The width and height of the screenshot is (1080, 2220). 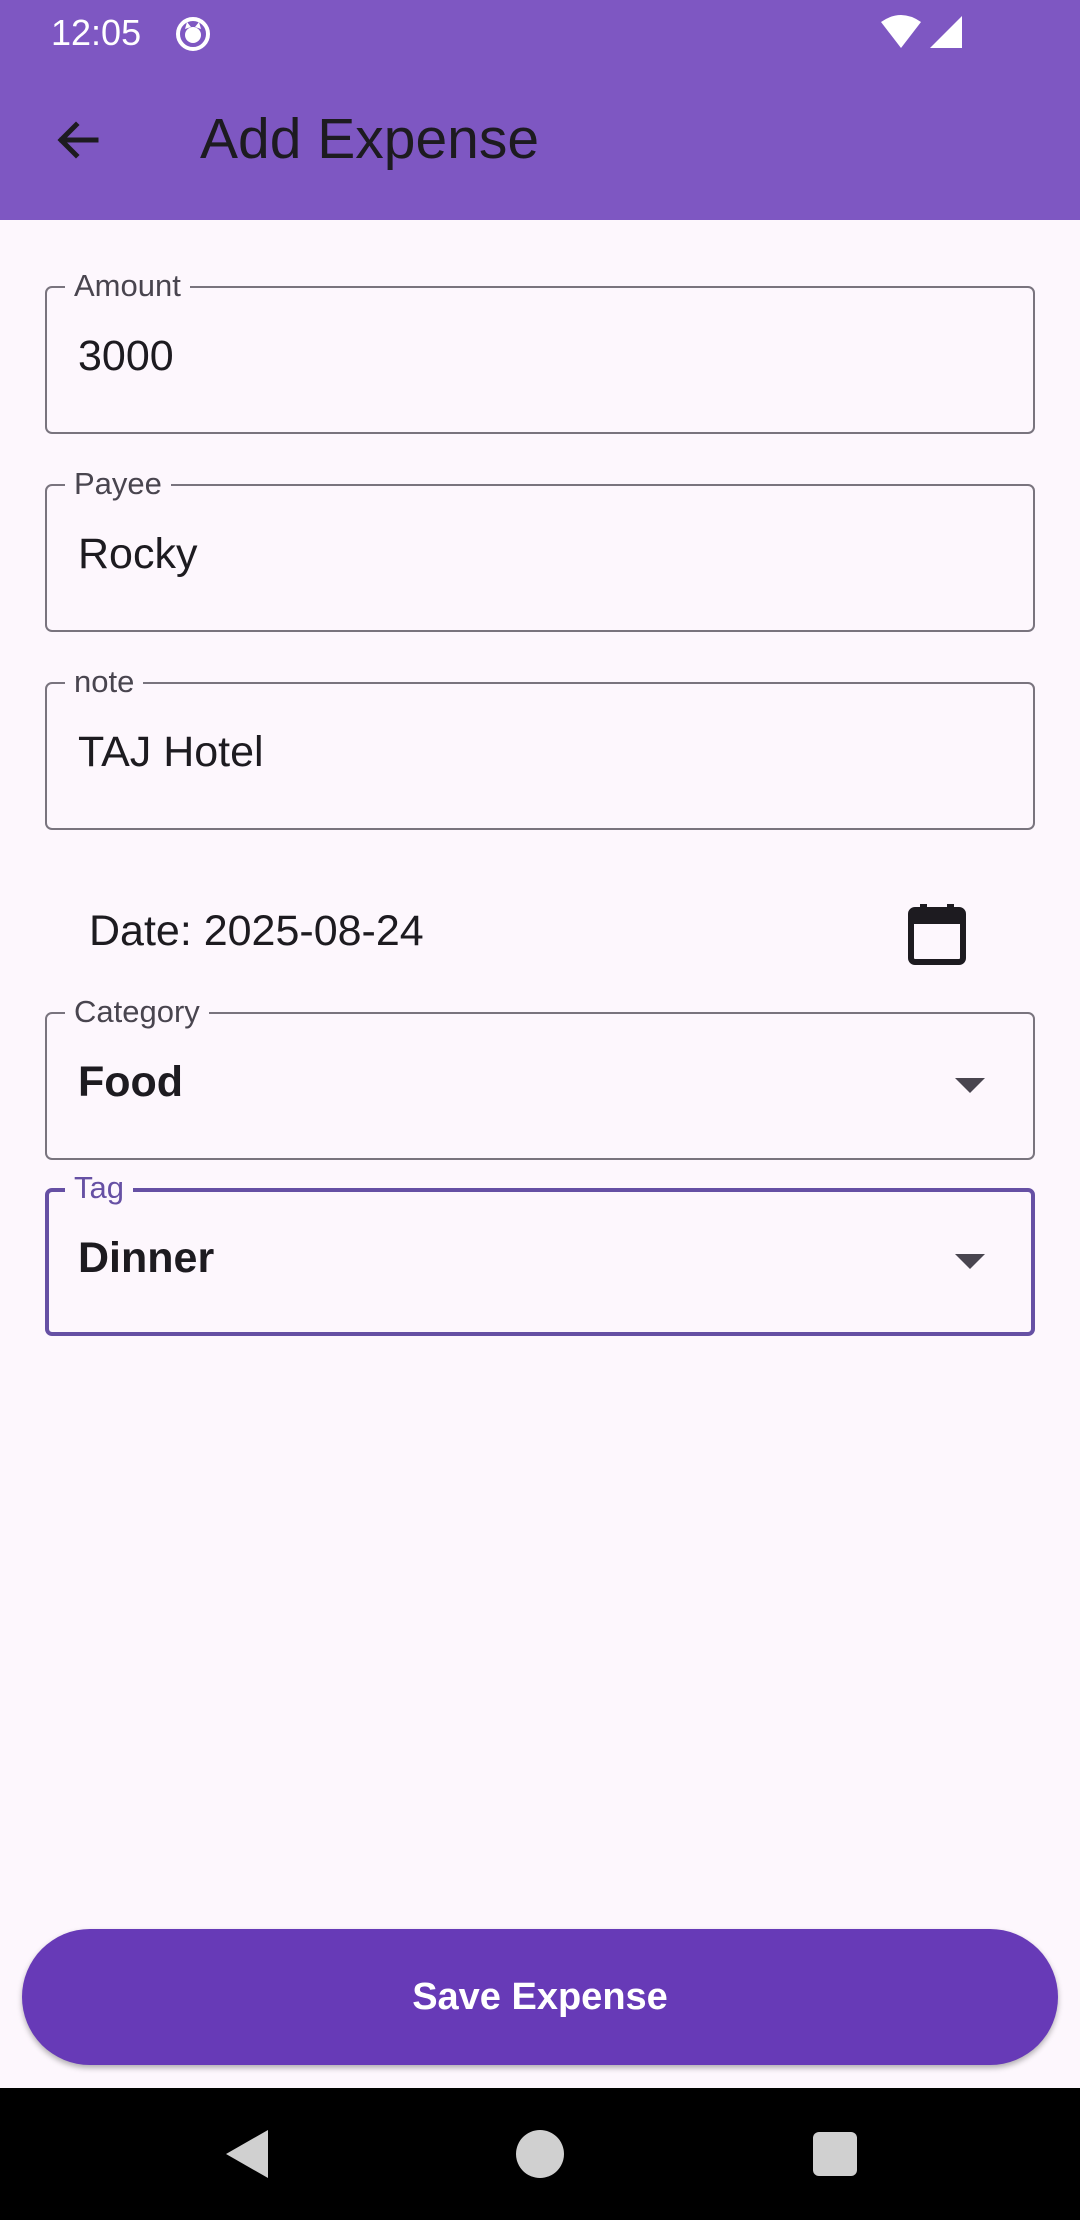 I want to click on category-dropdown-label: Category, so click(x=137, y=1012).